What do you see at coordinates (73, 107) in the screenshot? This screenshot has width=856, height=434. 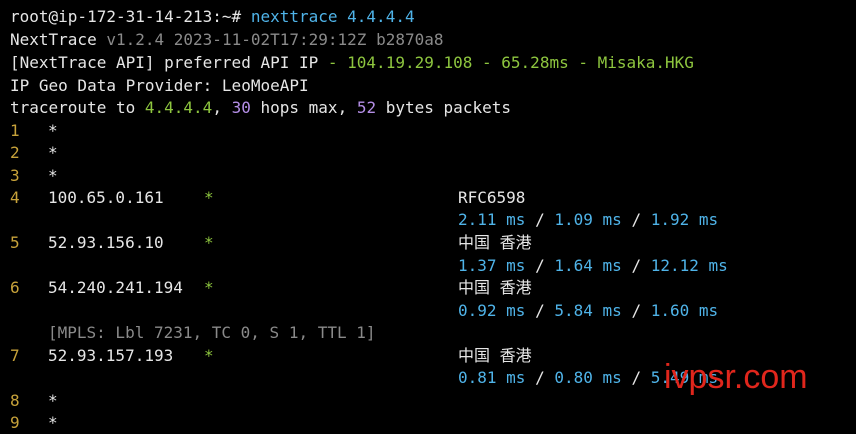 I see `trace-prefix: traceroute to` at bounding box center [73, 107].